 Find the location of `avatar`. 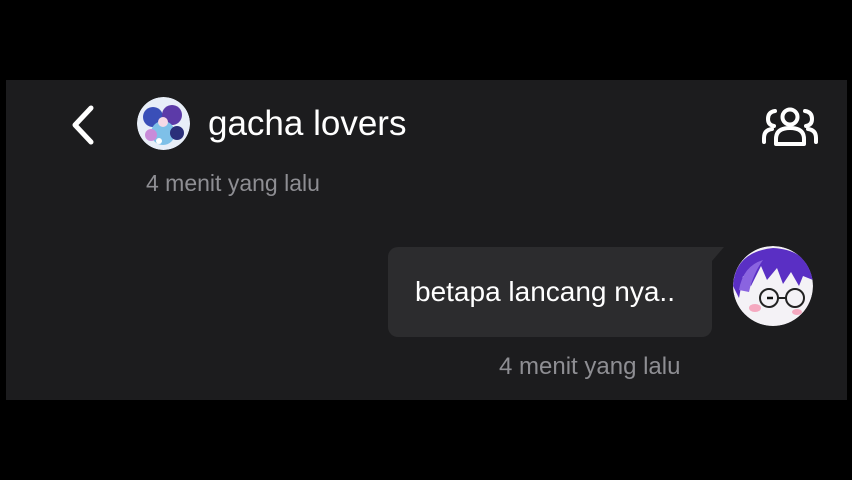

avatar is located at coordinates (773, 286).